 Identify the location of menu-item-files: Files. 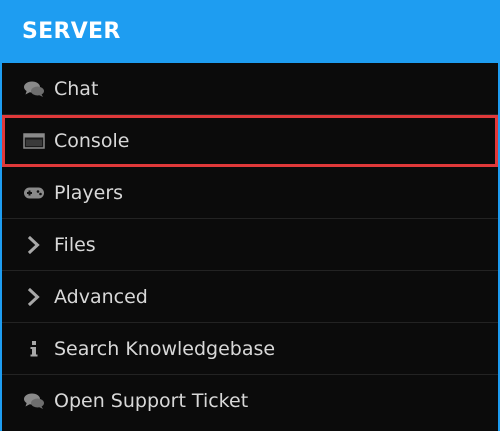
(250, 245).